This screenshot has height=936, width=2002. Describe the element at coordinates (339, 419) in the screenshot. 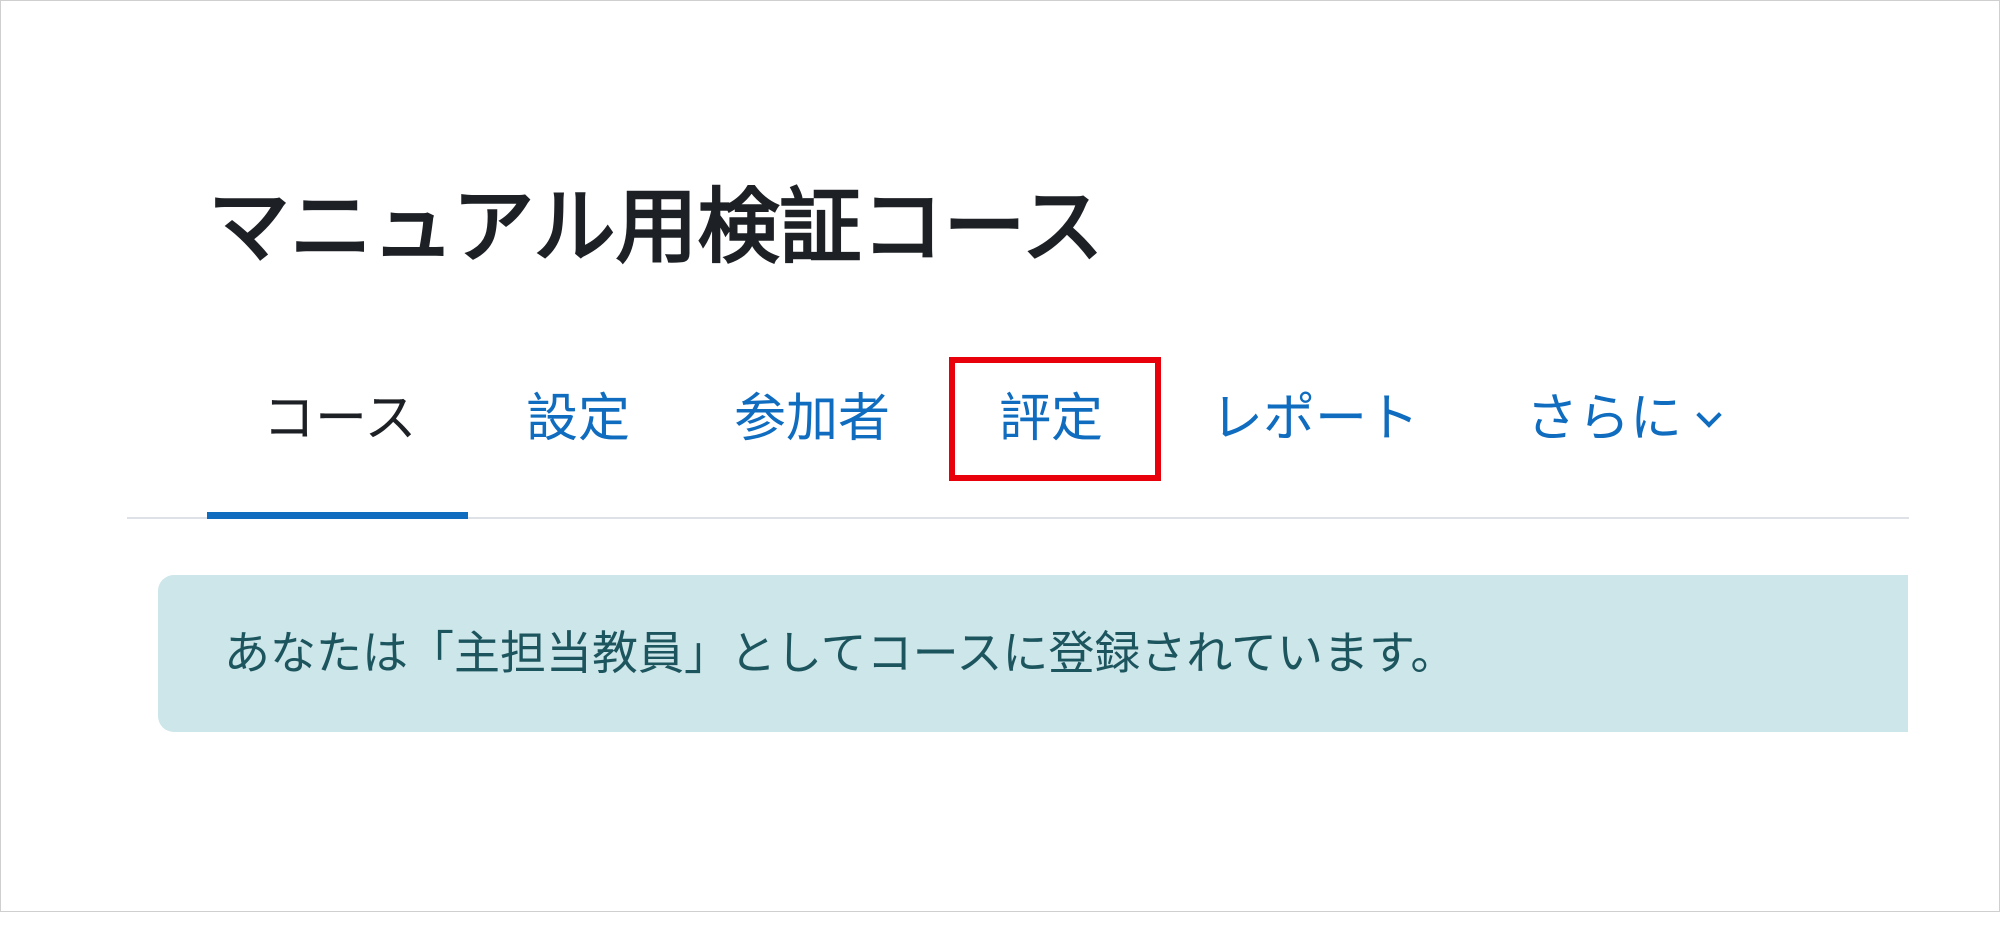

I see `tab-course: コース` at that location.